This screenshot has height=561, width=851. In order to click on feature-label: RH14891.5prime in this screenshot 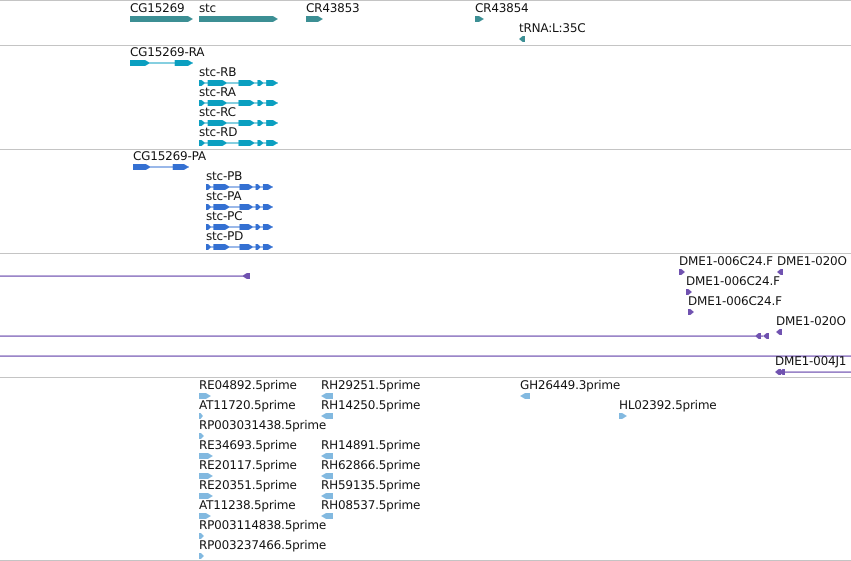, I will do `click(370, 445)`.